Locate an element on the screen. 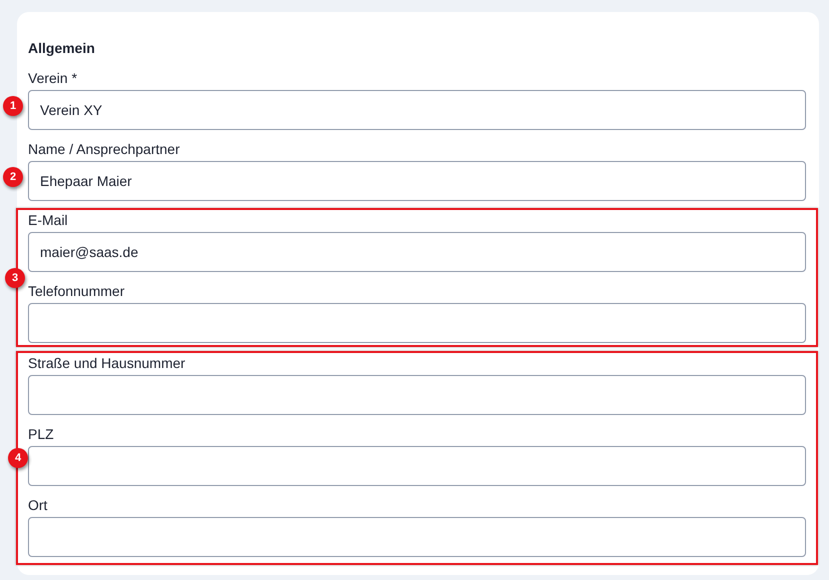  input-field: maier@saas.de is located at coordinates (417, 252).